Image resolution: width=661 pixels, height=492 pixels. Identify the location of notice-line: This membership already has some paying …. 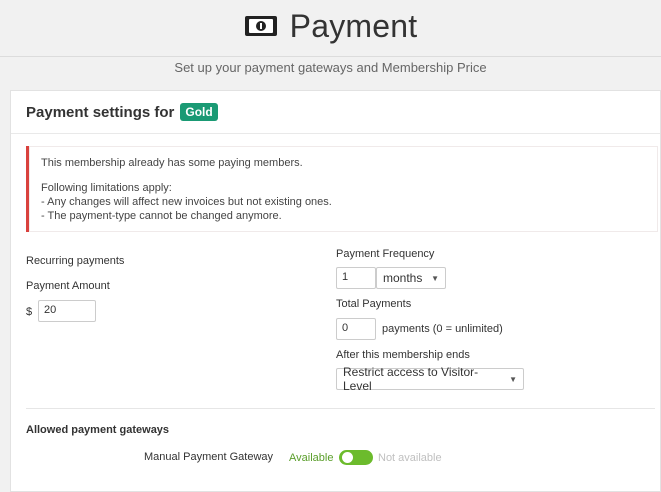
(172, 163).